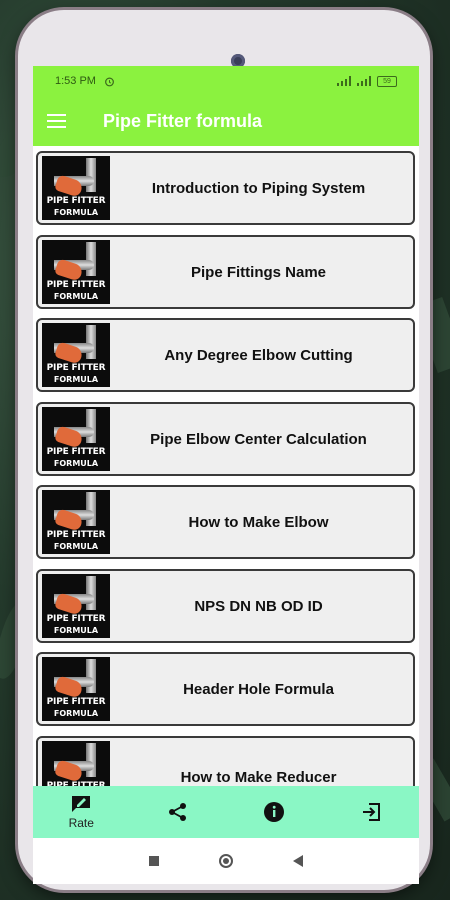 Image resolution: width=450 pixels, height=900 pixels. Describe the element at coordinates (387, 81) in the screenshot. I see `battery-icon: 59` at that location.